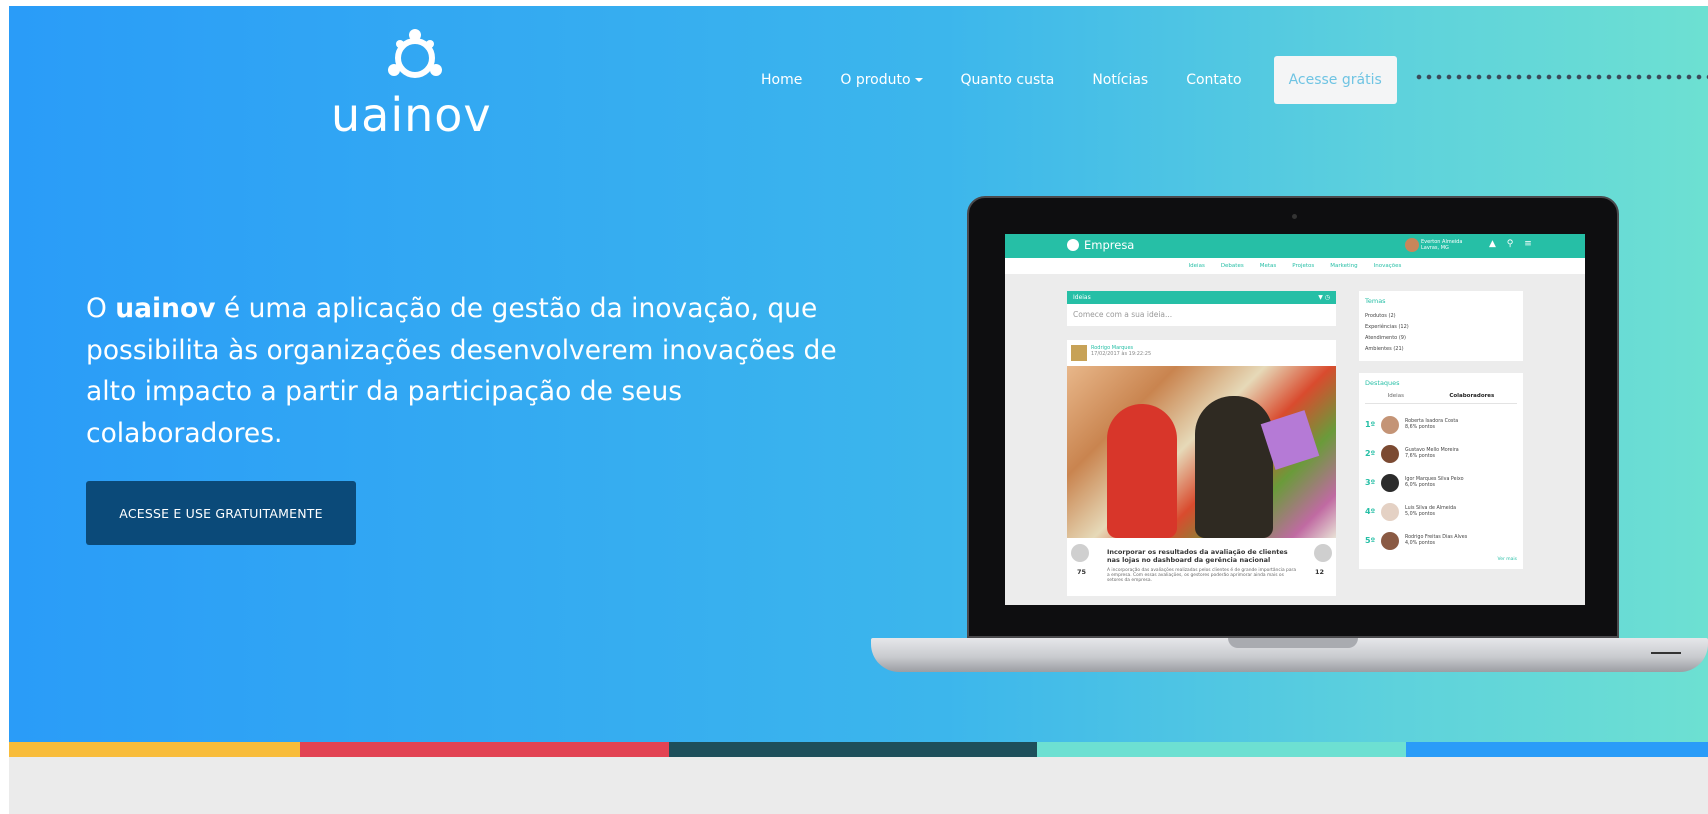 The image size is (1708, 814). I want to click on tema-item: Ambientes (21), so click(1384, 349).